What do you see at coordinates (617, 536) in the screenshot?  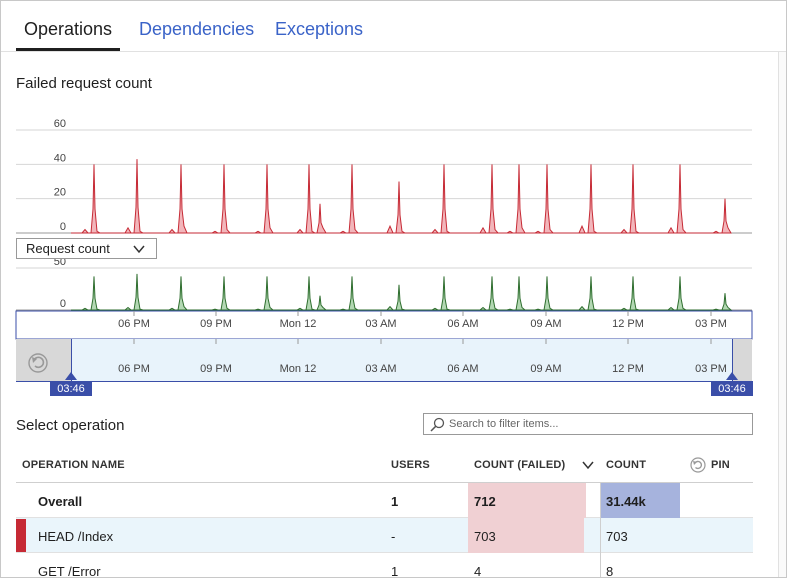 I see `count-value: 703` at bounding box center [617, 536].